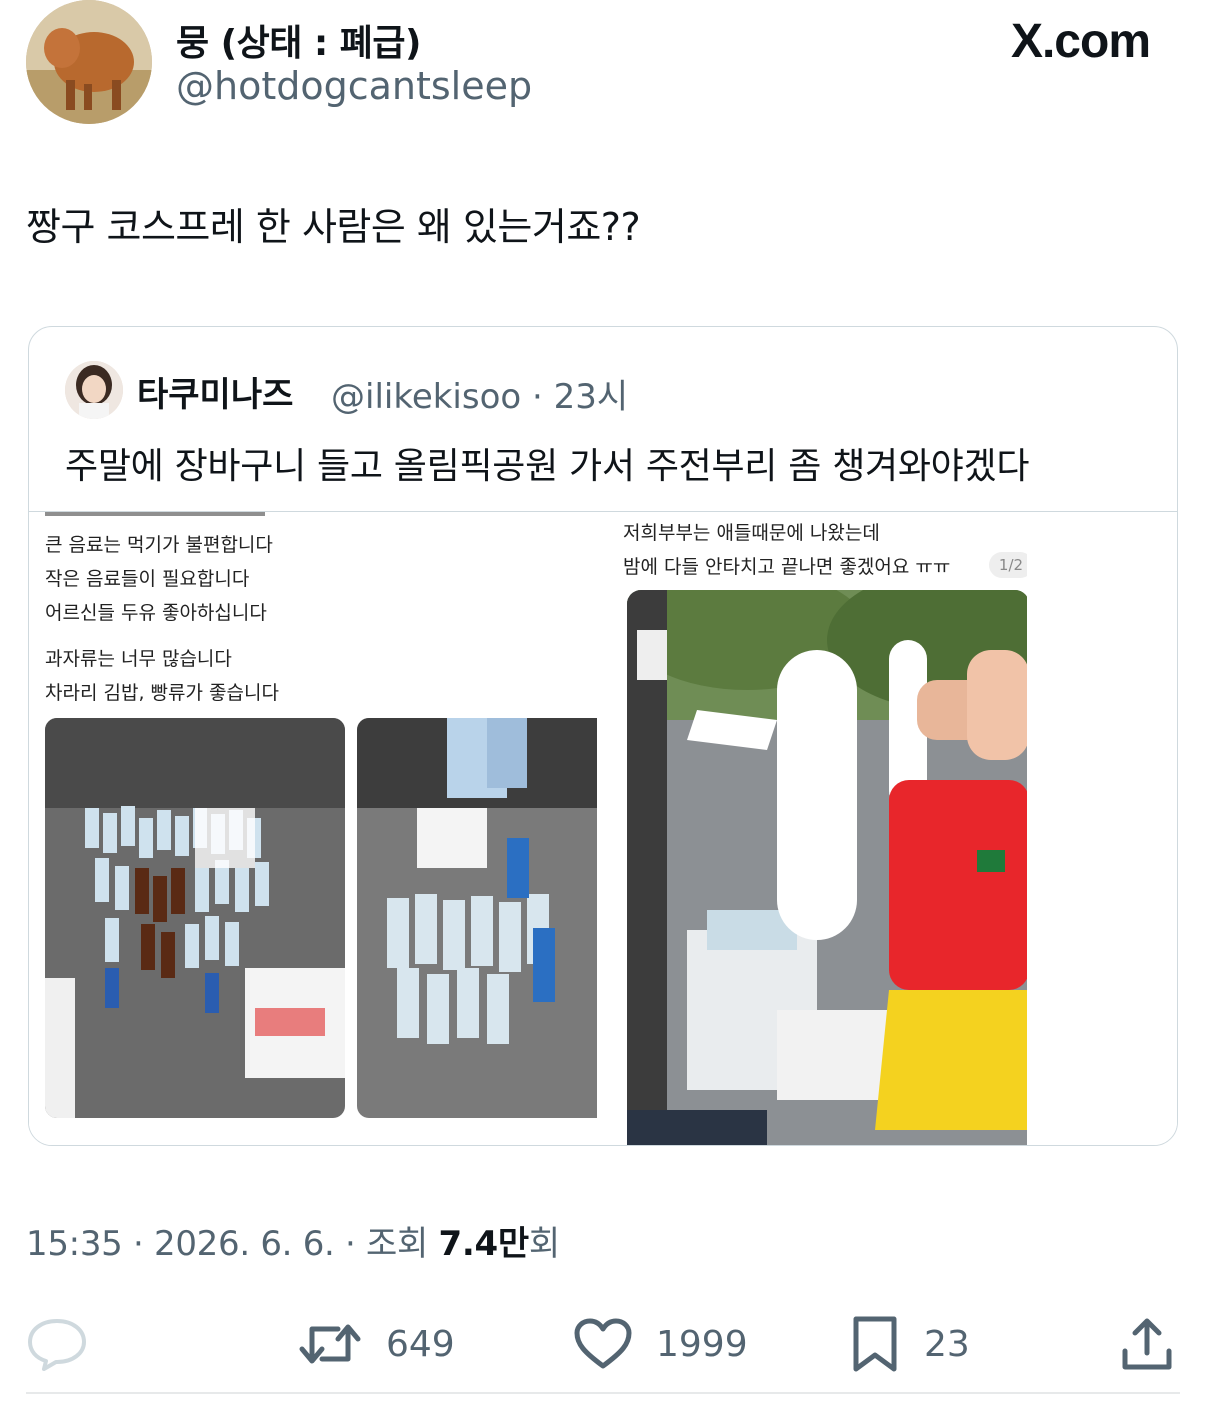 The height and width of the screenshot is (1404, 1206). I want to click on media-text-line: 큰 음료는 먹기가 불편합니다, so click(159, 545).